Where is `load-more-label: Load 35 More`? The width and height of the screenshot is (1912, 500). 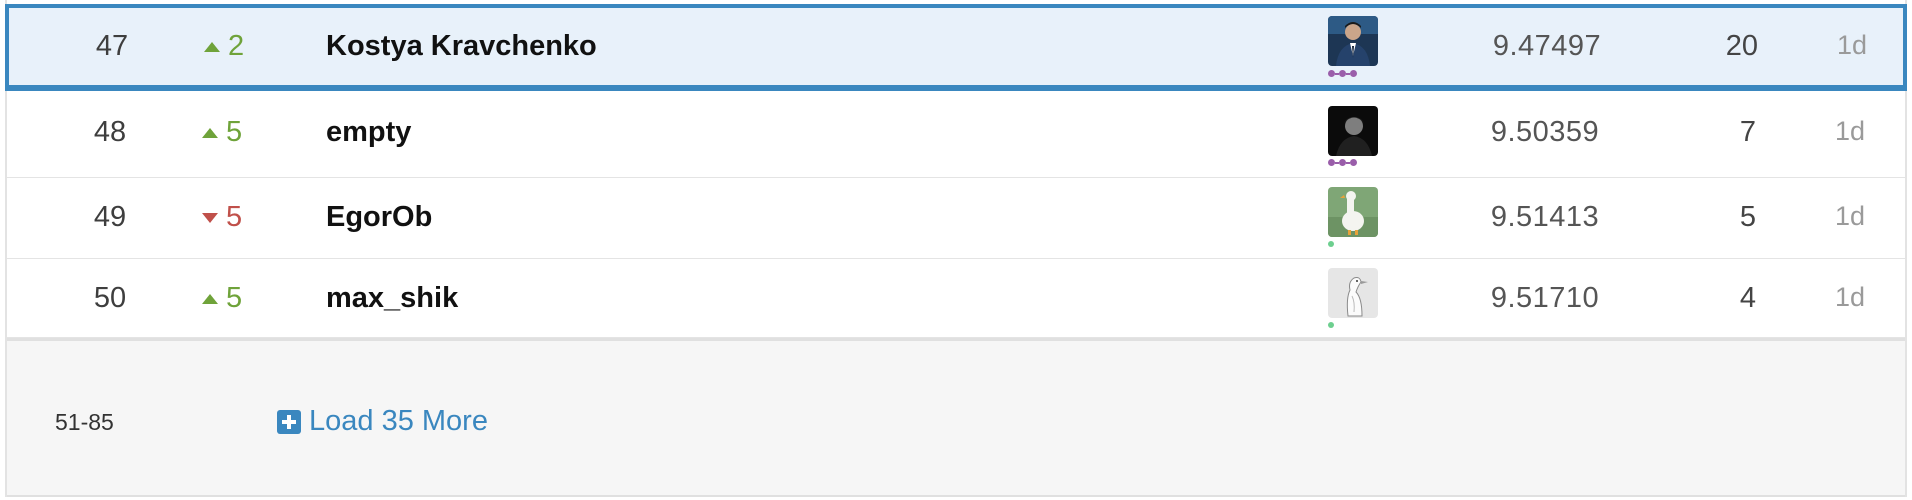 load-more-label: Load 35 More is located at coordinates (398, 421).